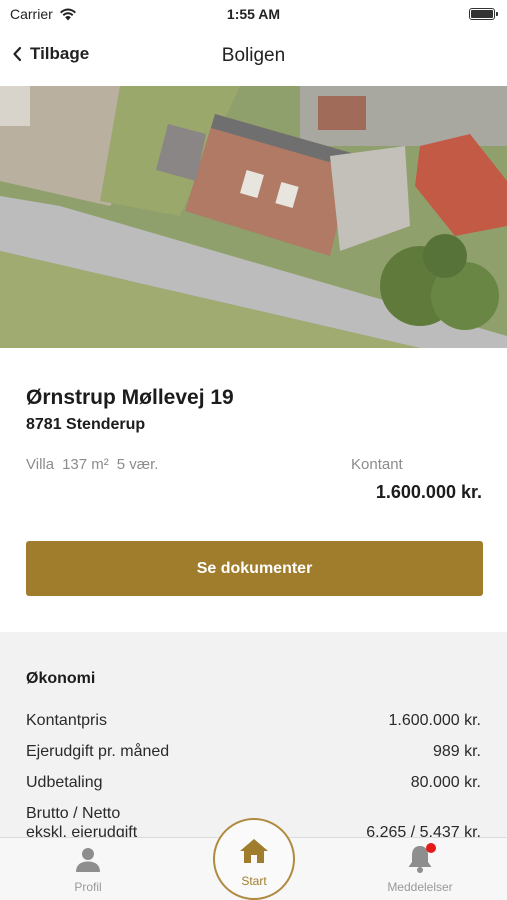  Describe the element at coordinates (66, 720) in the screenshot. I see `economy-row-label: Kontantpris` at that location.